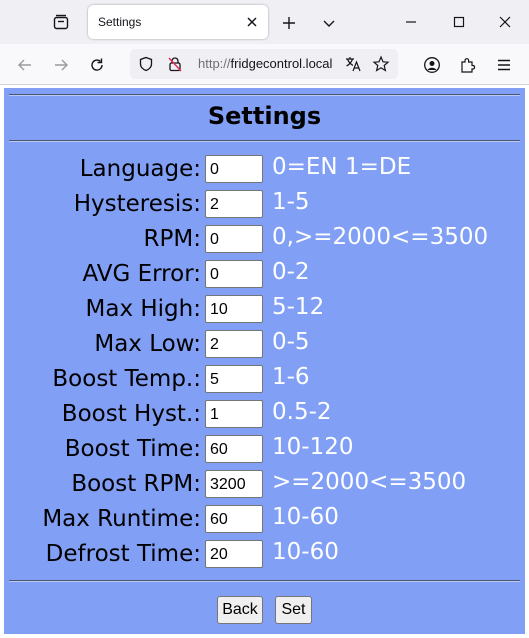  I want to click on set-button: Set, so click(293, 610).